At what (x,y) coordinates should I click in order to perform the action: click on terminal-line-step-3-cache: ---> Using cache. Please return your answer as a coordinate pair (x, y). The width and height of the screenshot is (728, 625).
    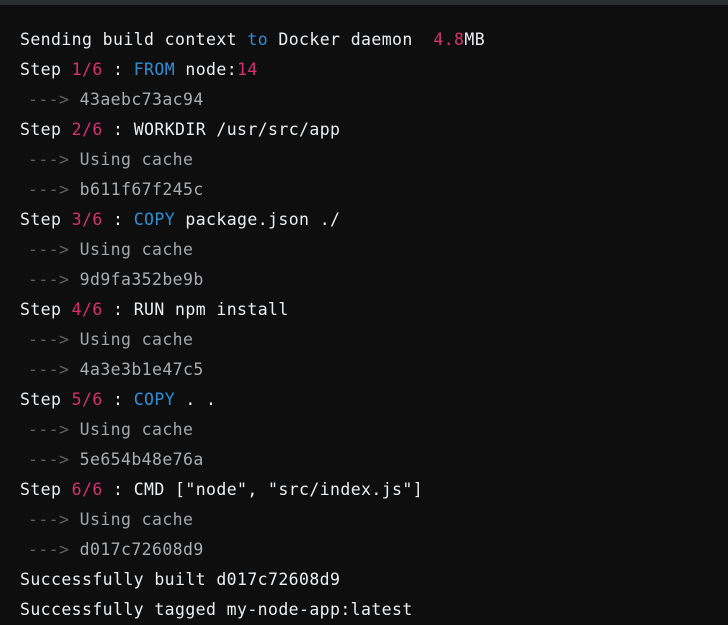
    Looking at the image, I should click on (364, 250).